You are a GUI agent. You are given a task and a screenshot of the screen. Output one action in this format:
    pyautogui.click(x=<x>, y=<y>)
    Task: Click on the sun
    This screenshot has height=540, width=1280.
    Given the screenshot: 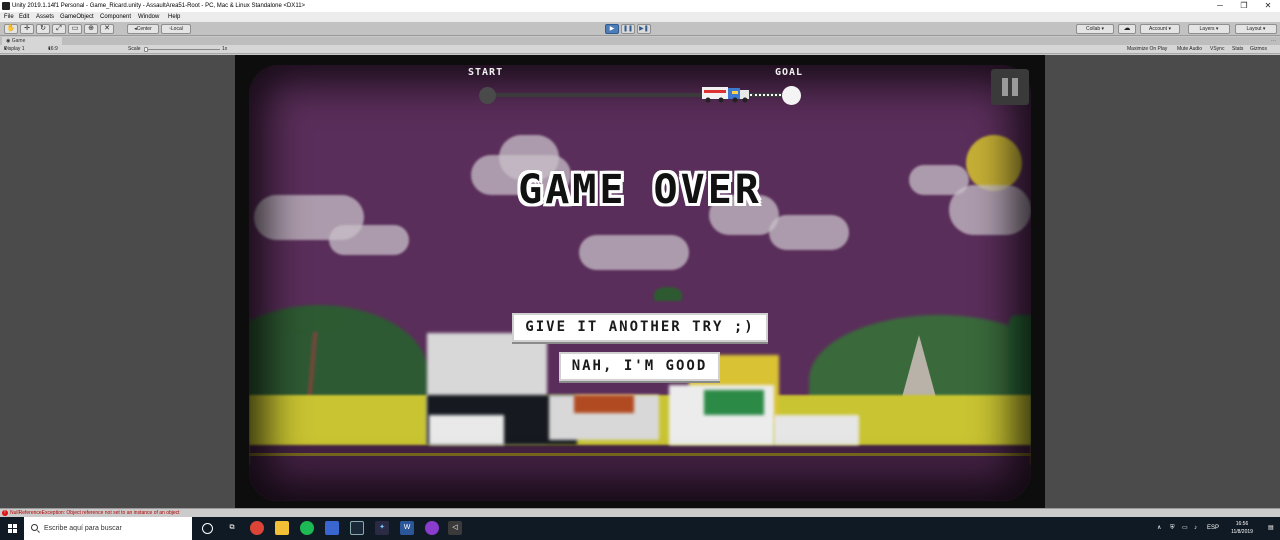 What is the action you would take?
    pyautogui.click(x=994, y=163)
    